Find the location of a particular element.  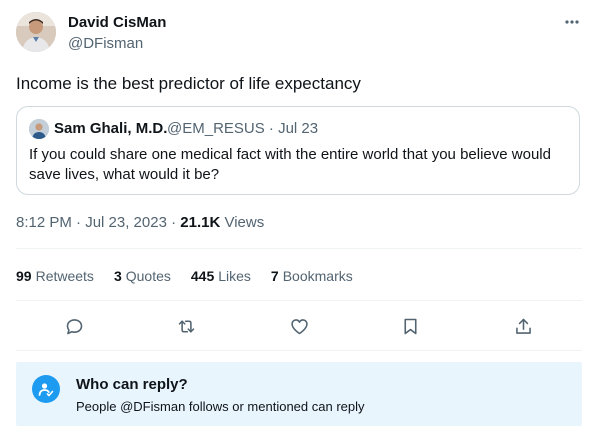

reply-icon is located at coordinates (74, 326).